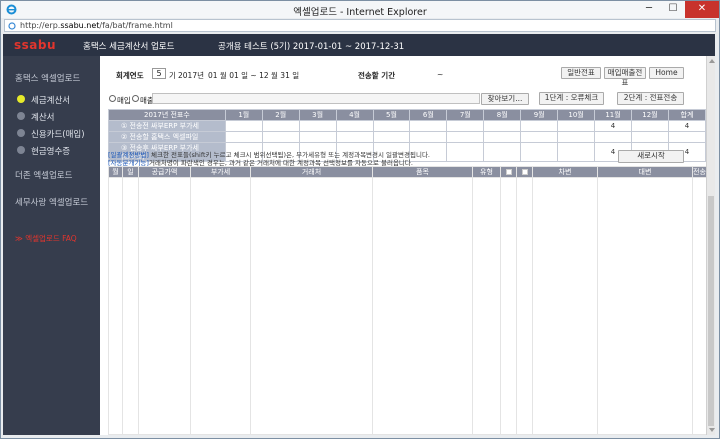  Describe the element at coordinates (486, 172) in the screenshot. I see `grid-col-type: 유형` at that location.